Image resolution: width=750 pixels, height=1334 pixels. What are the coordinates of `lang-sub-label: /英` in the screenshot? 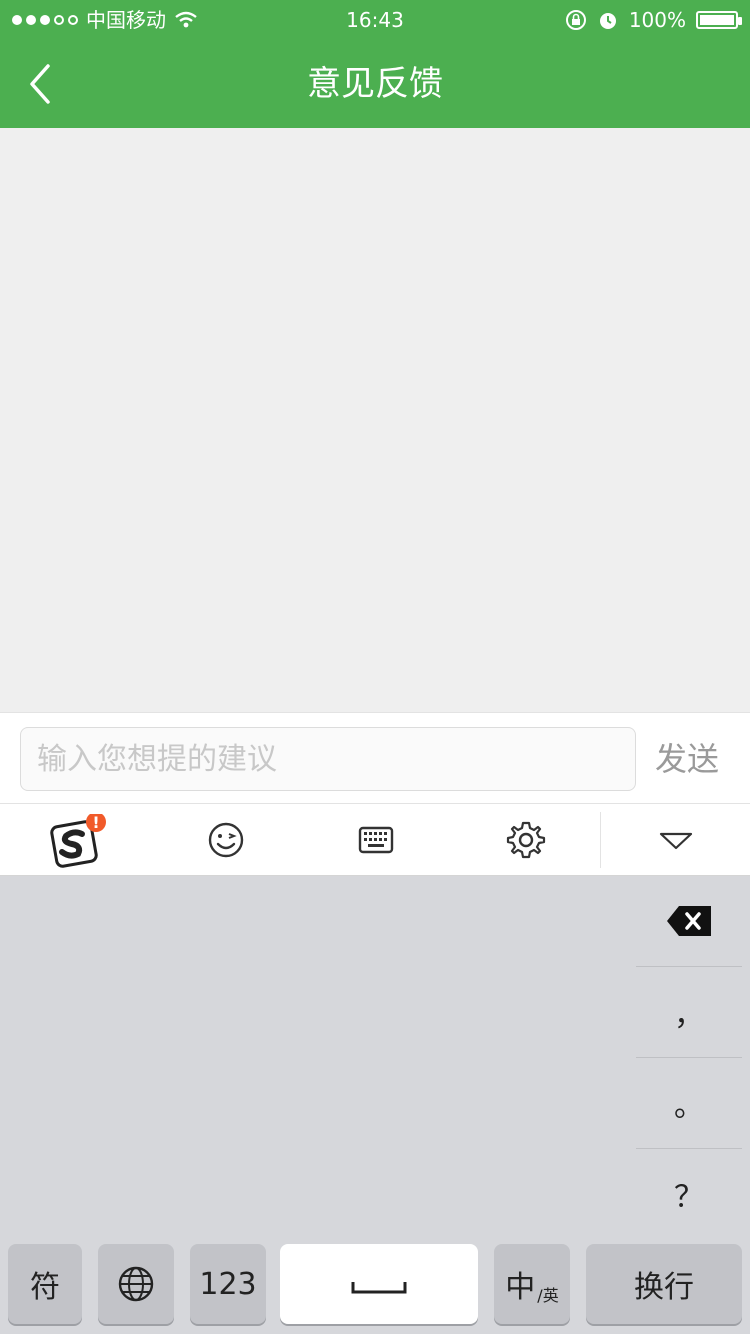 It's located at (548, 1295).